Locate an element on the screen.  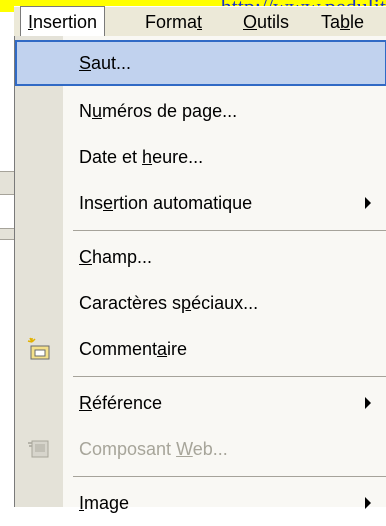
menu-item-image: Image is located at coordinates (200, 503).